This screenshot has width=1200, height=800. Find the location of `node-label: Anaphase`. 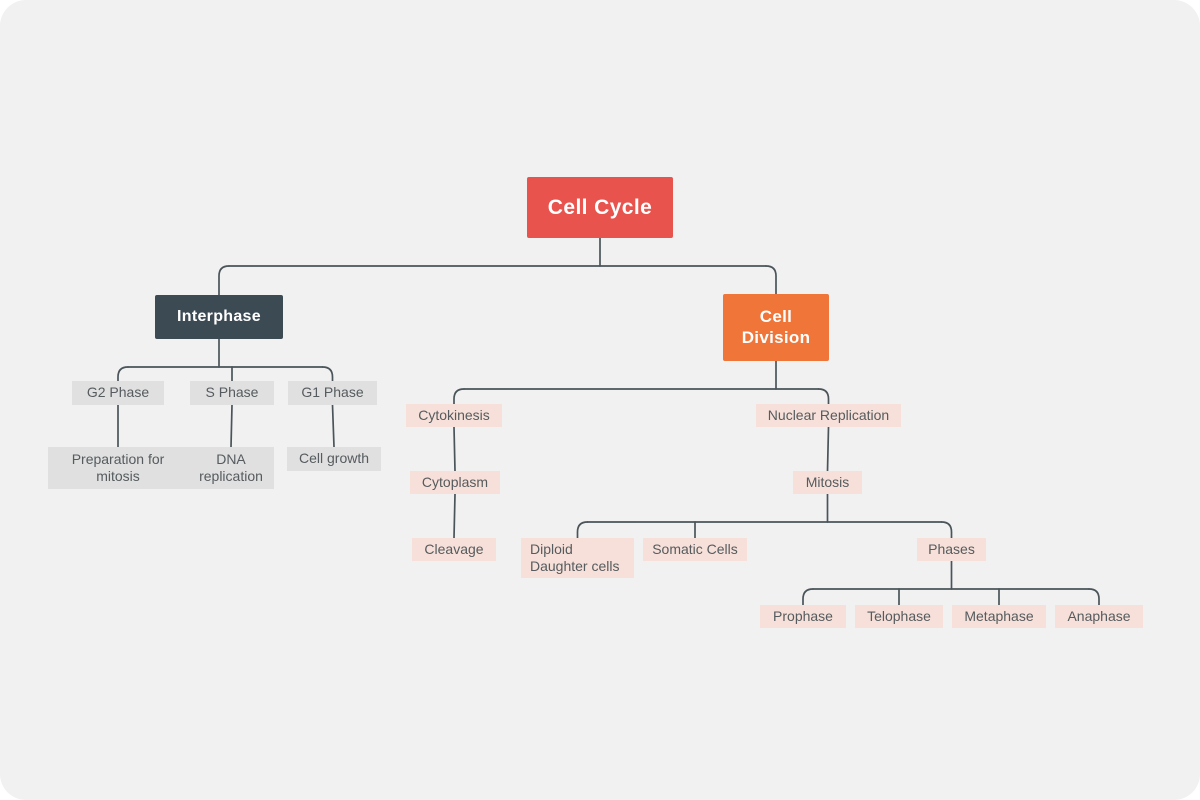

node-label: Anaphase is located at coordinates (1099, 615).